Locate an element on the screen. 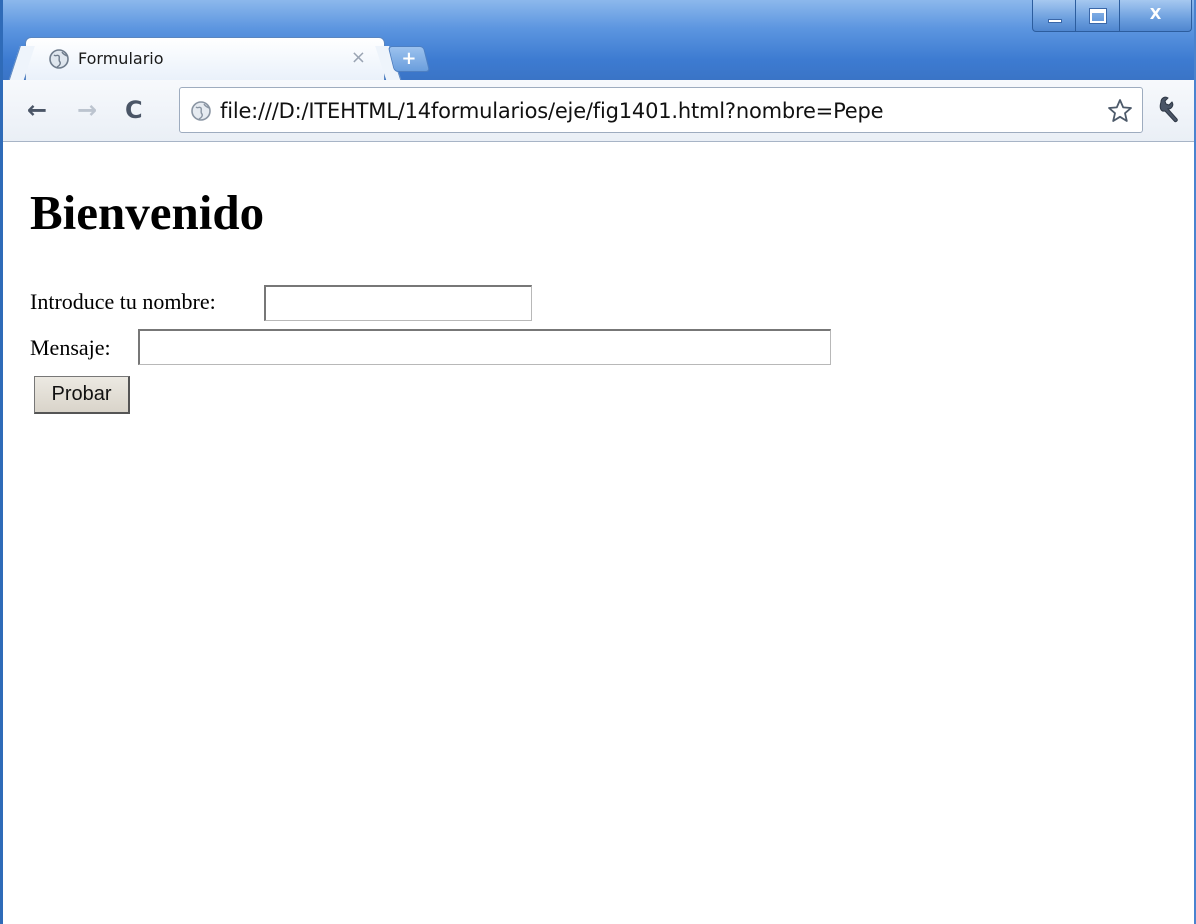 This screenshot has width=1196, height=924. maximize-button is located at coordinates (1098, 16).